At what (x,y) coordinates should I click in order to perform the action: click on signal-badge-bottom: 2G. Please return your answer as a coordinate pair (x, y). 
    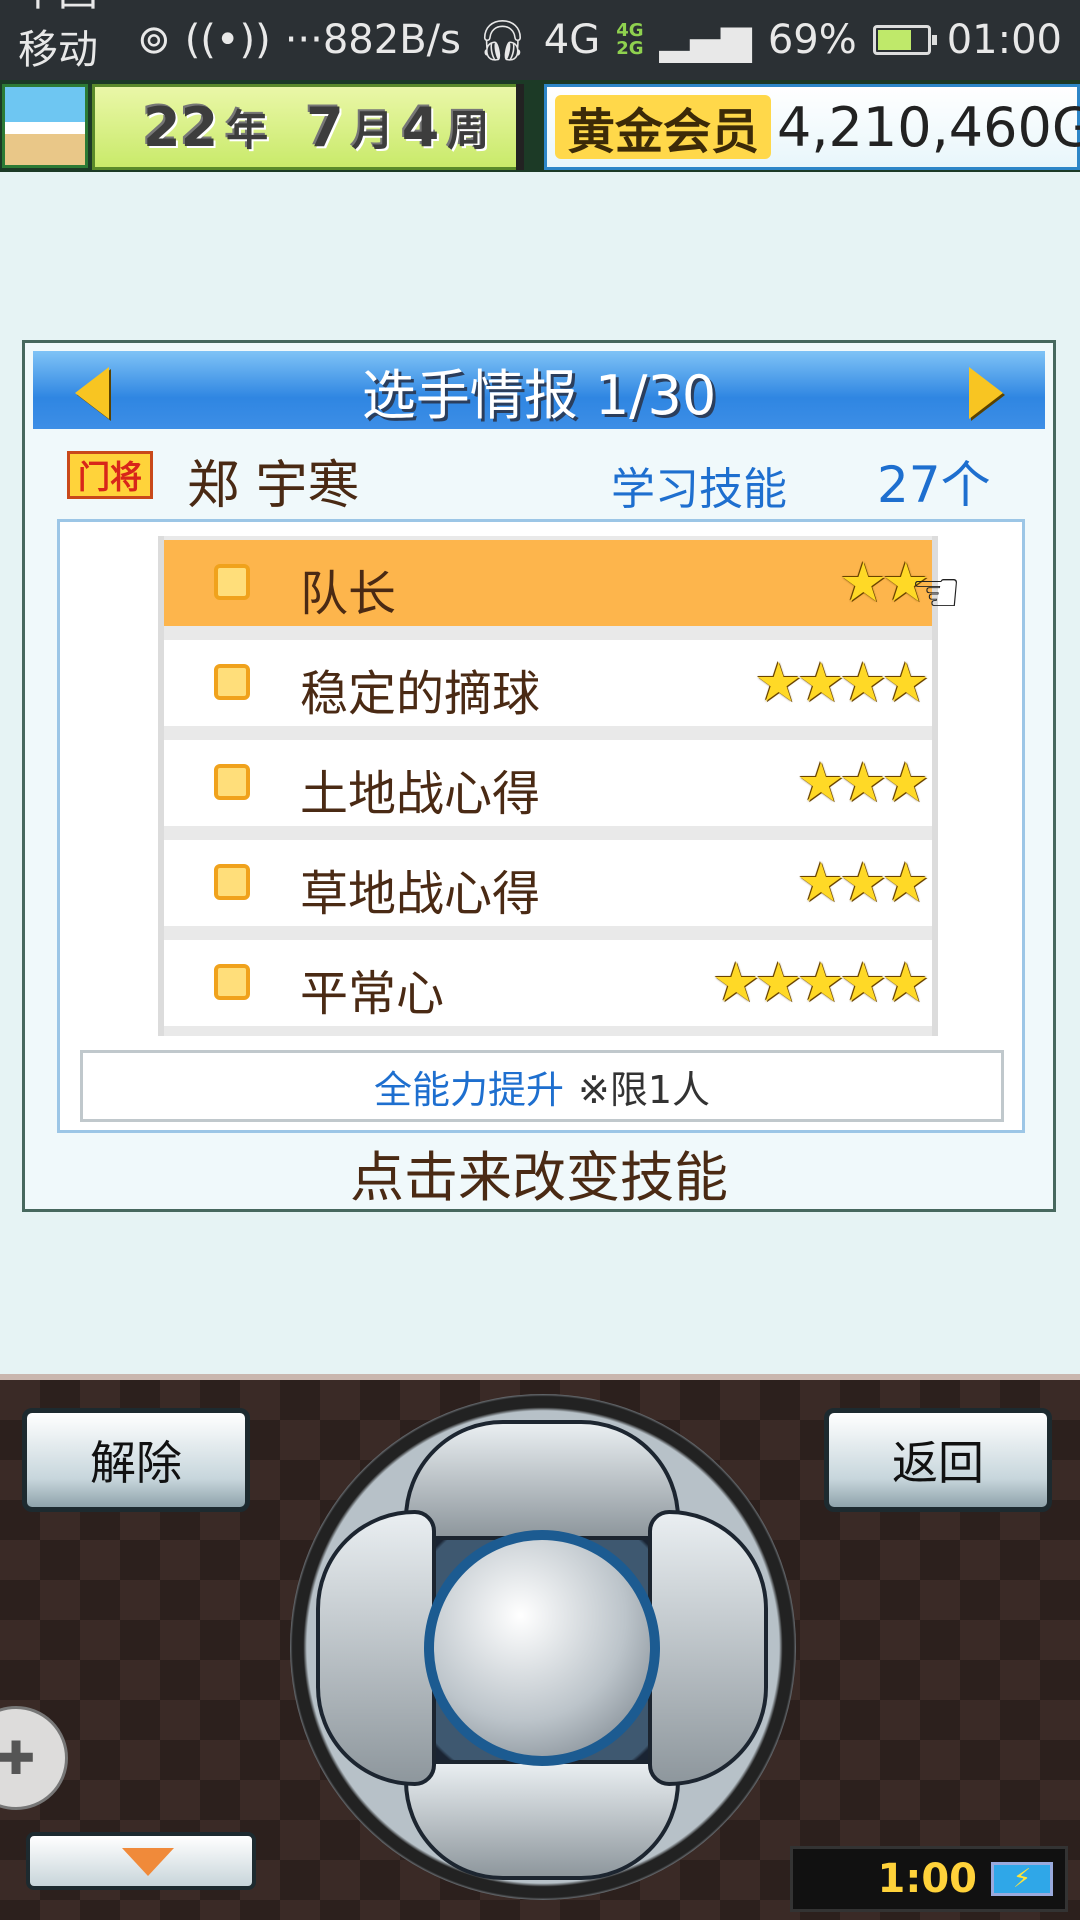
    Looking at the image, I should click on (630, 48).